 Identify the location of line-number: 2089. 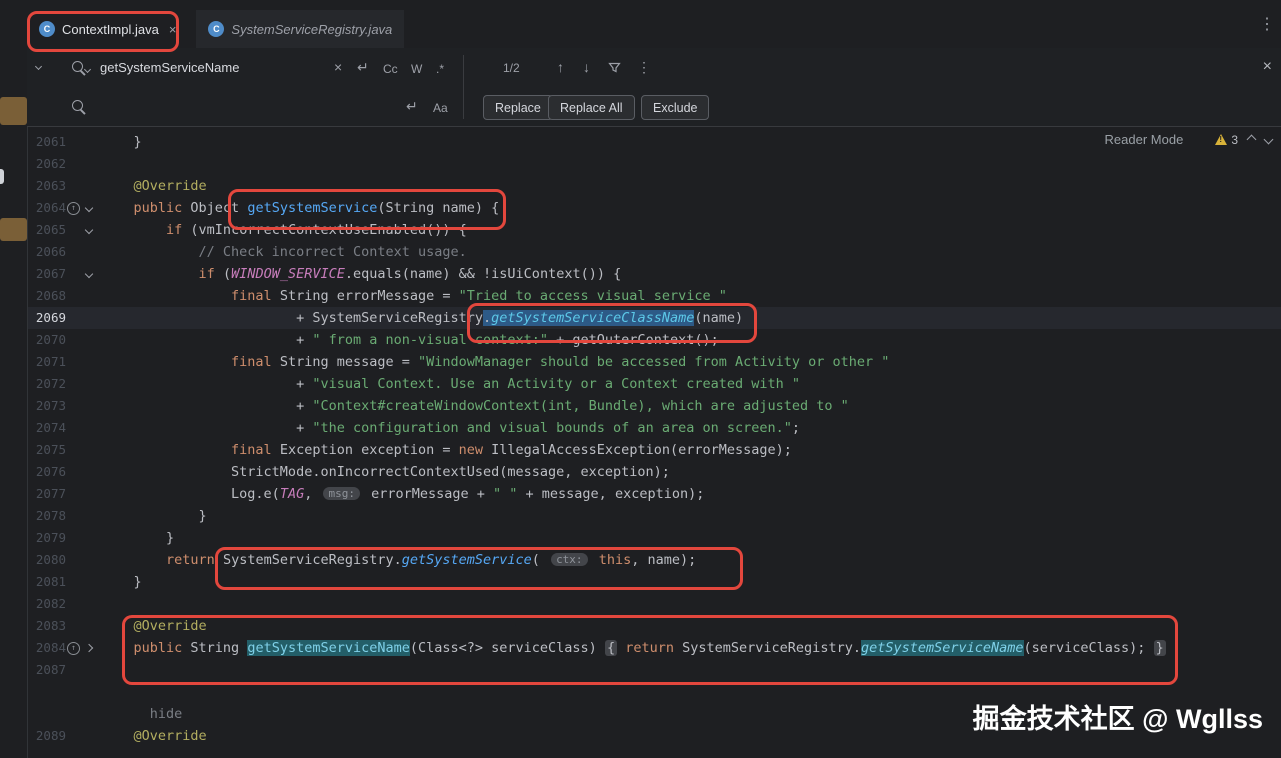
(46, 736).